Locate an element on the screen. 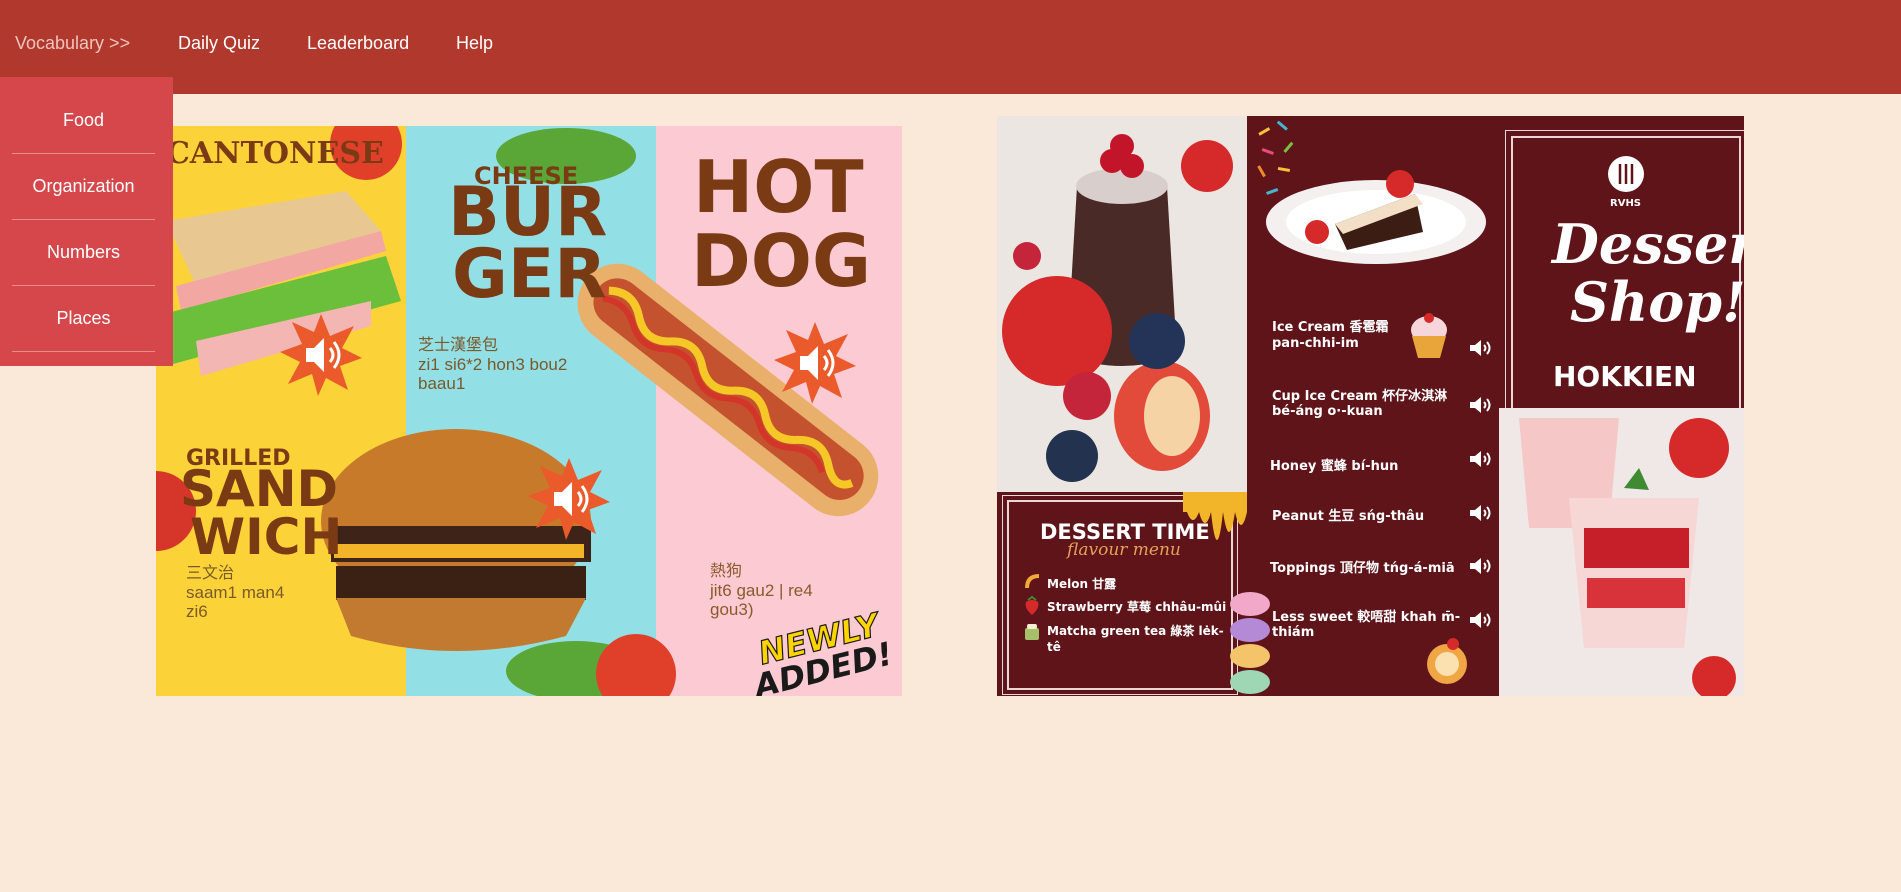  vocab-item-1-line-1: Ice Cream 香雹霜 is located at coordinates (1330, 327).